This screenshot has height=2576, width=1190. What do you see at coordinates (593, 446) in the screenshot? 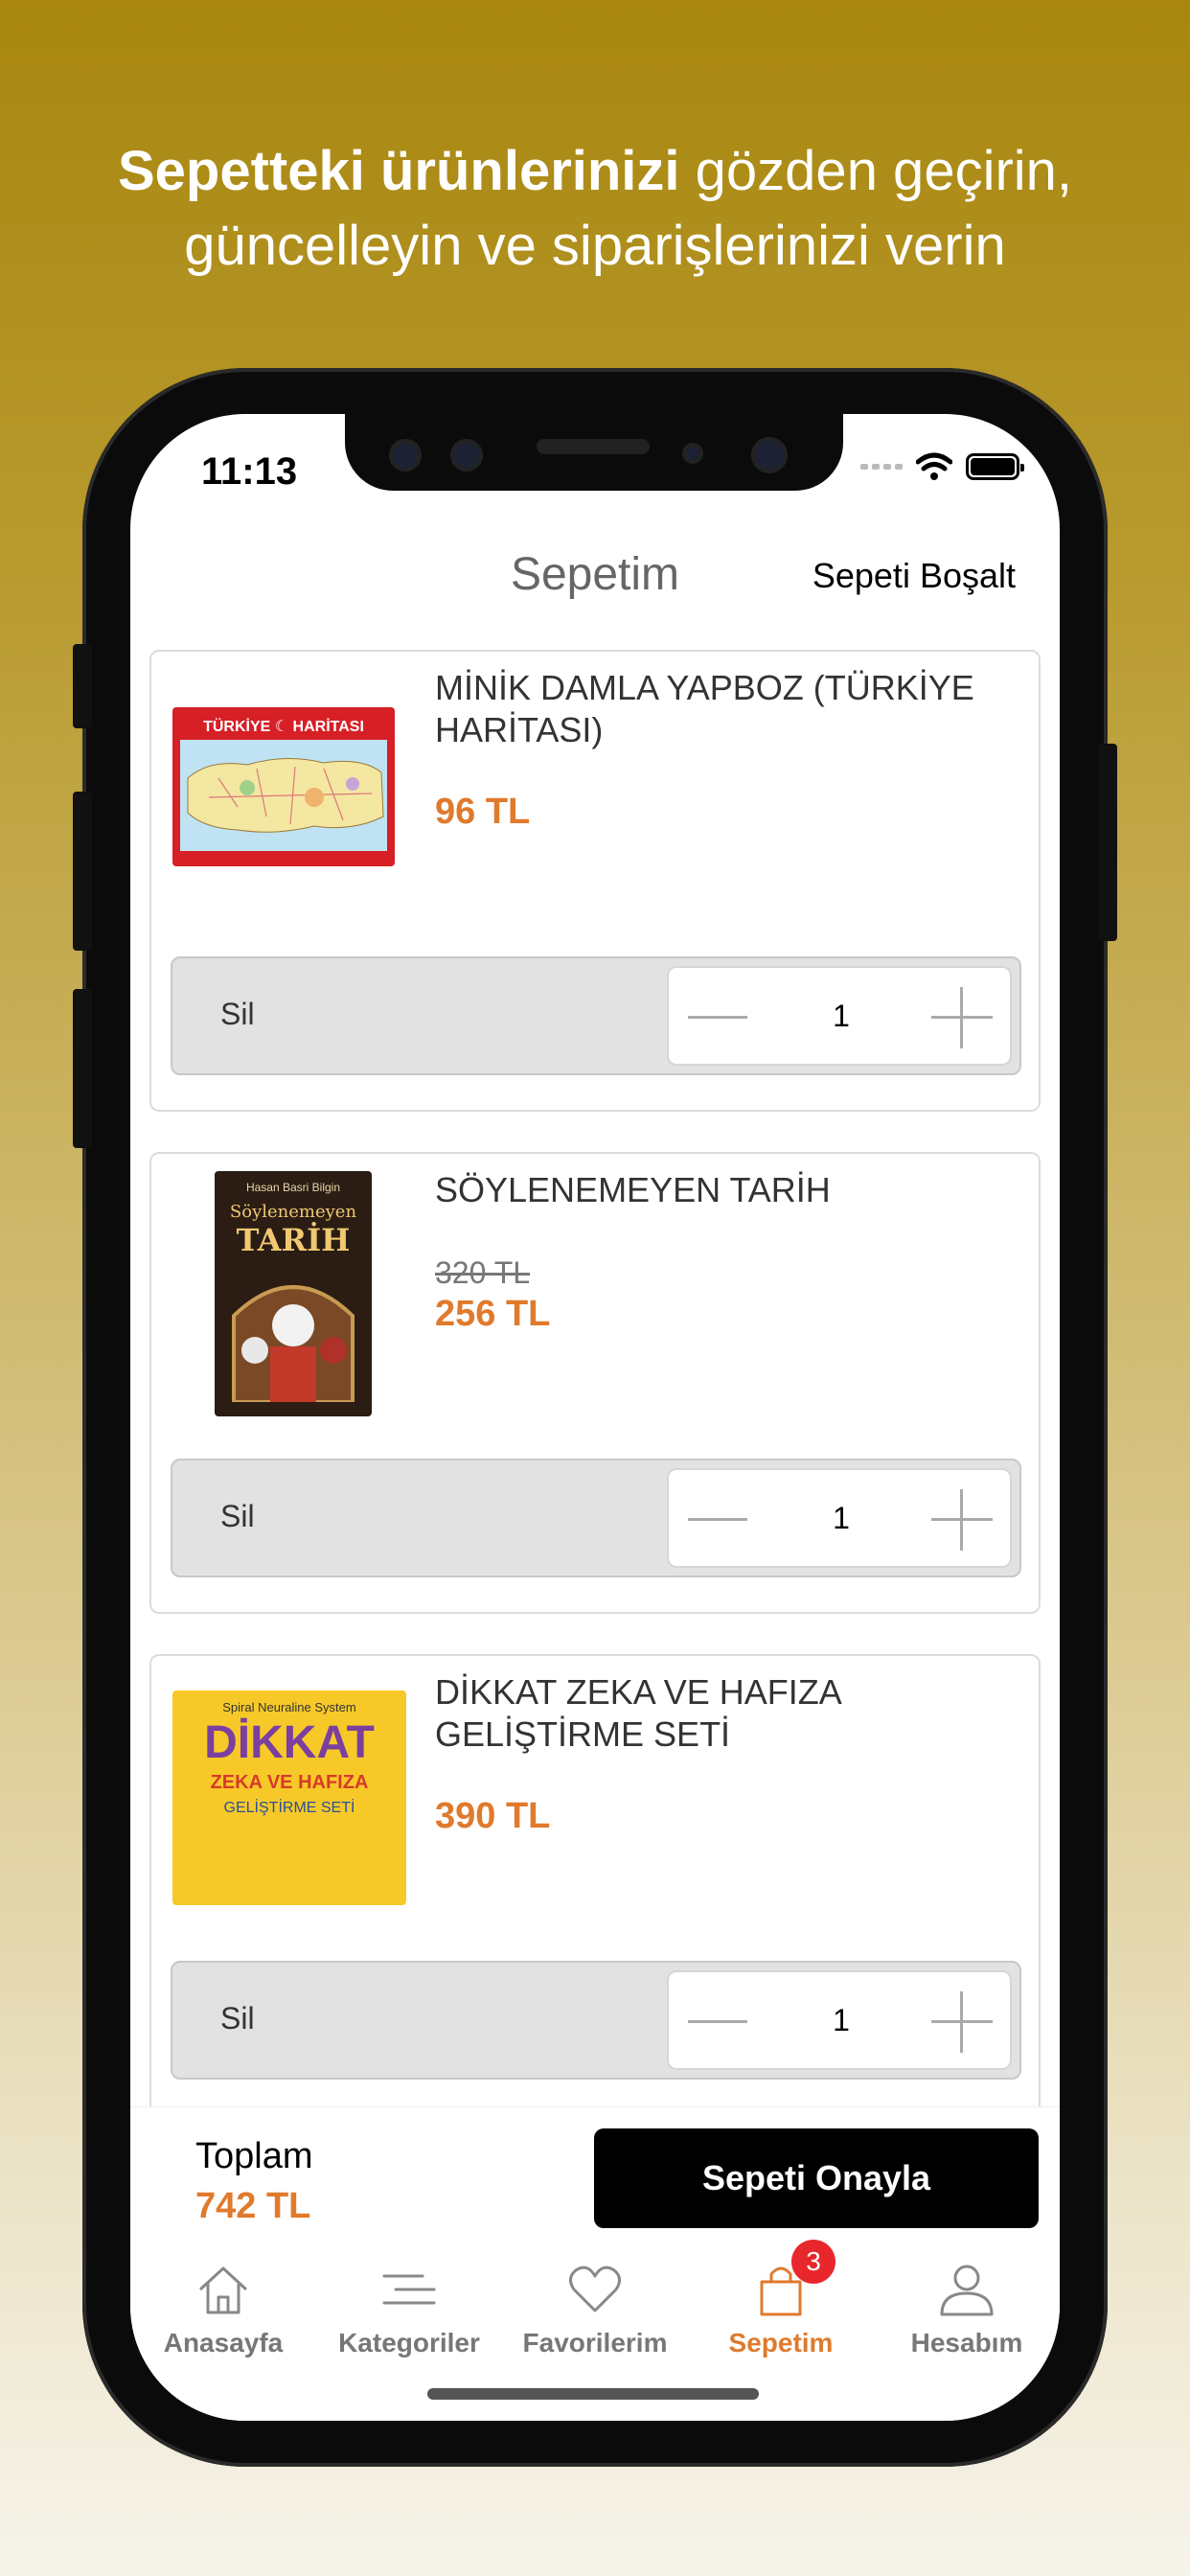
I see `speaker-grille` at bounding box center [593, 446].